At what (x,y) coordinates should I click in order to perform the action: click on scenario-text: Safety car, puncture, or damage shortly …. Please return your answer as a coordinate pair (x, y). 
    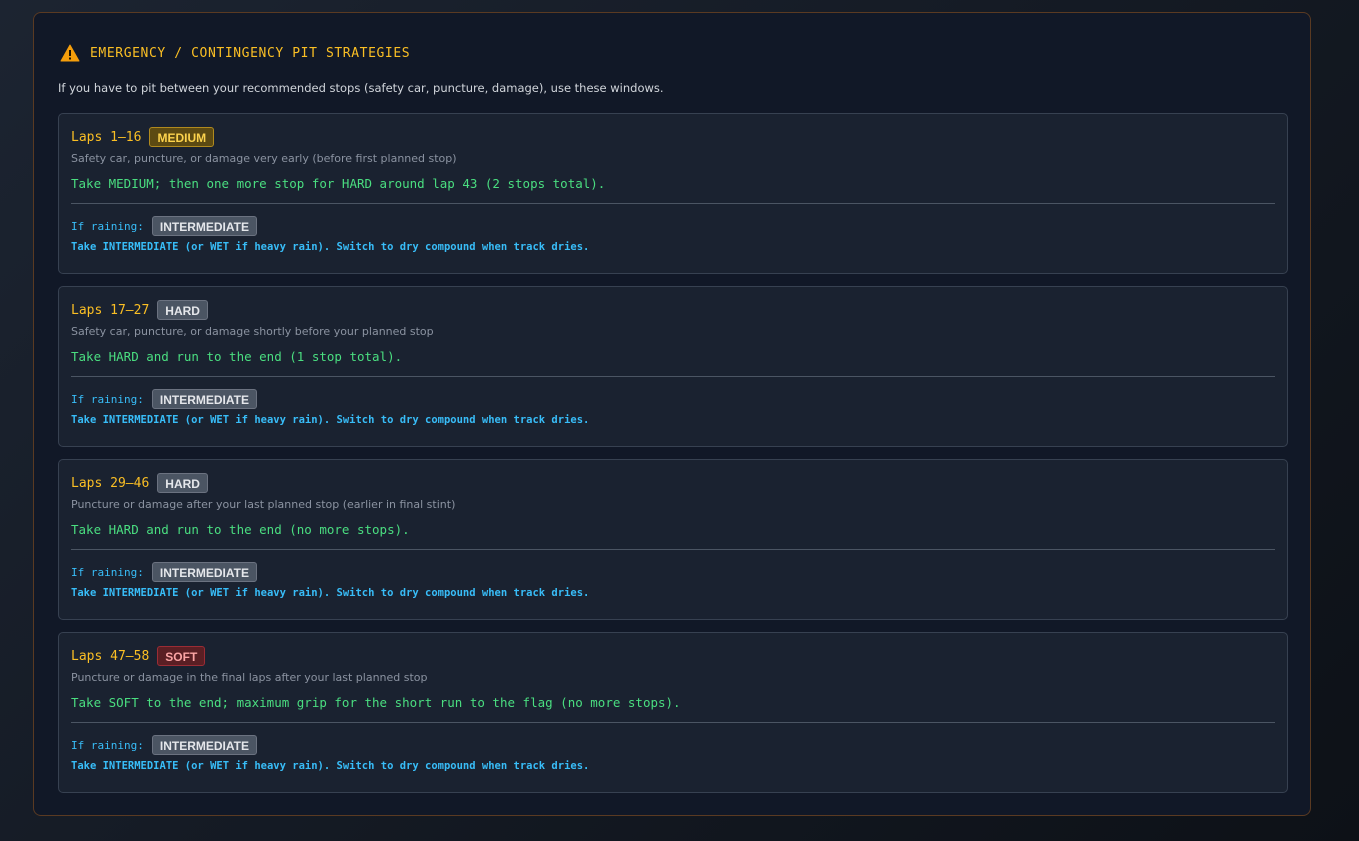
    Looking at the image, I should click on (252, 331).